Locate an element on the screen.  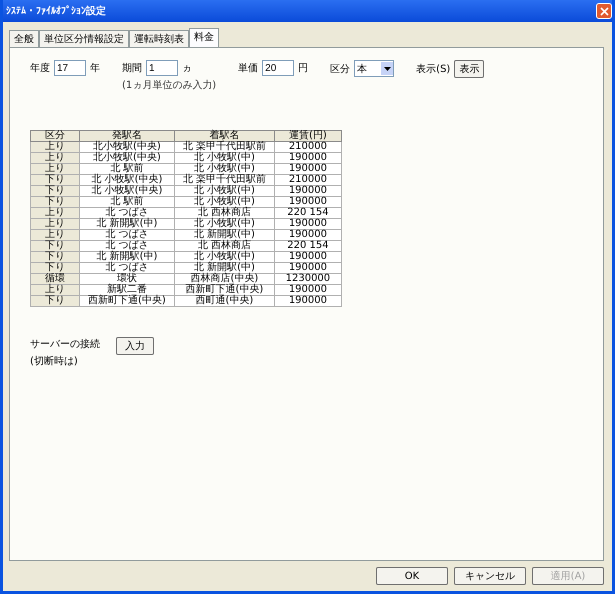
table-cell: 新駅二番 is located at coordinates (127, 290).